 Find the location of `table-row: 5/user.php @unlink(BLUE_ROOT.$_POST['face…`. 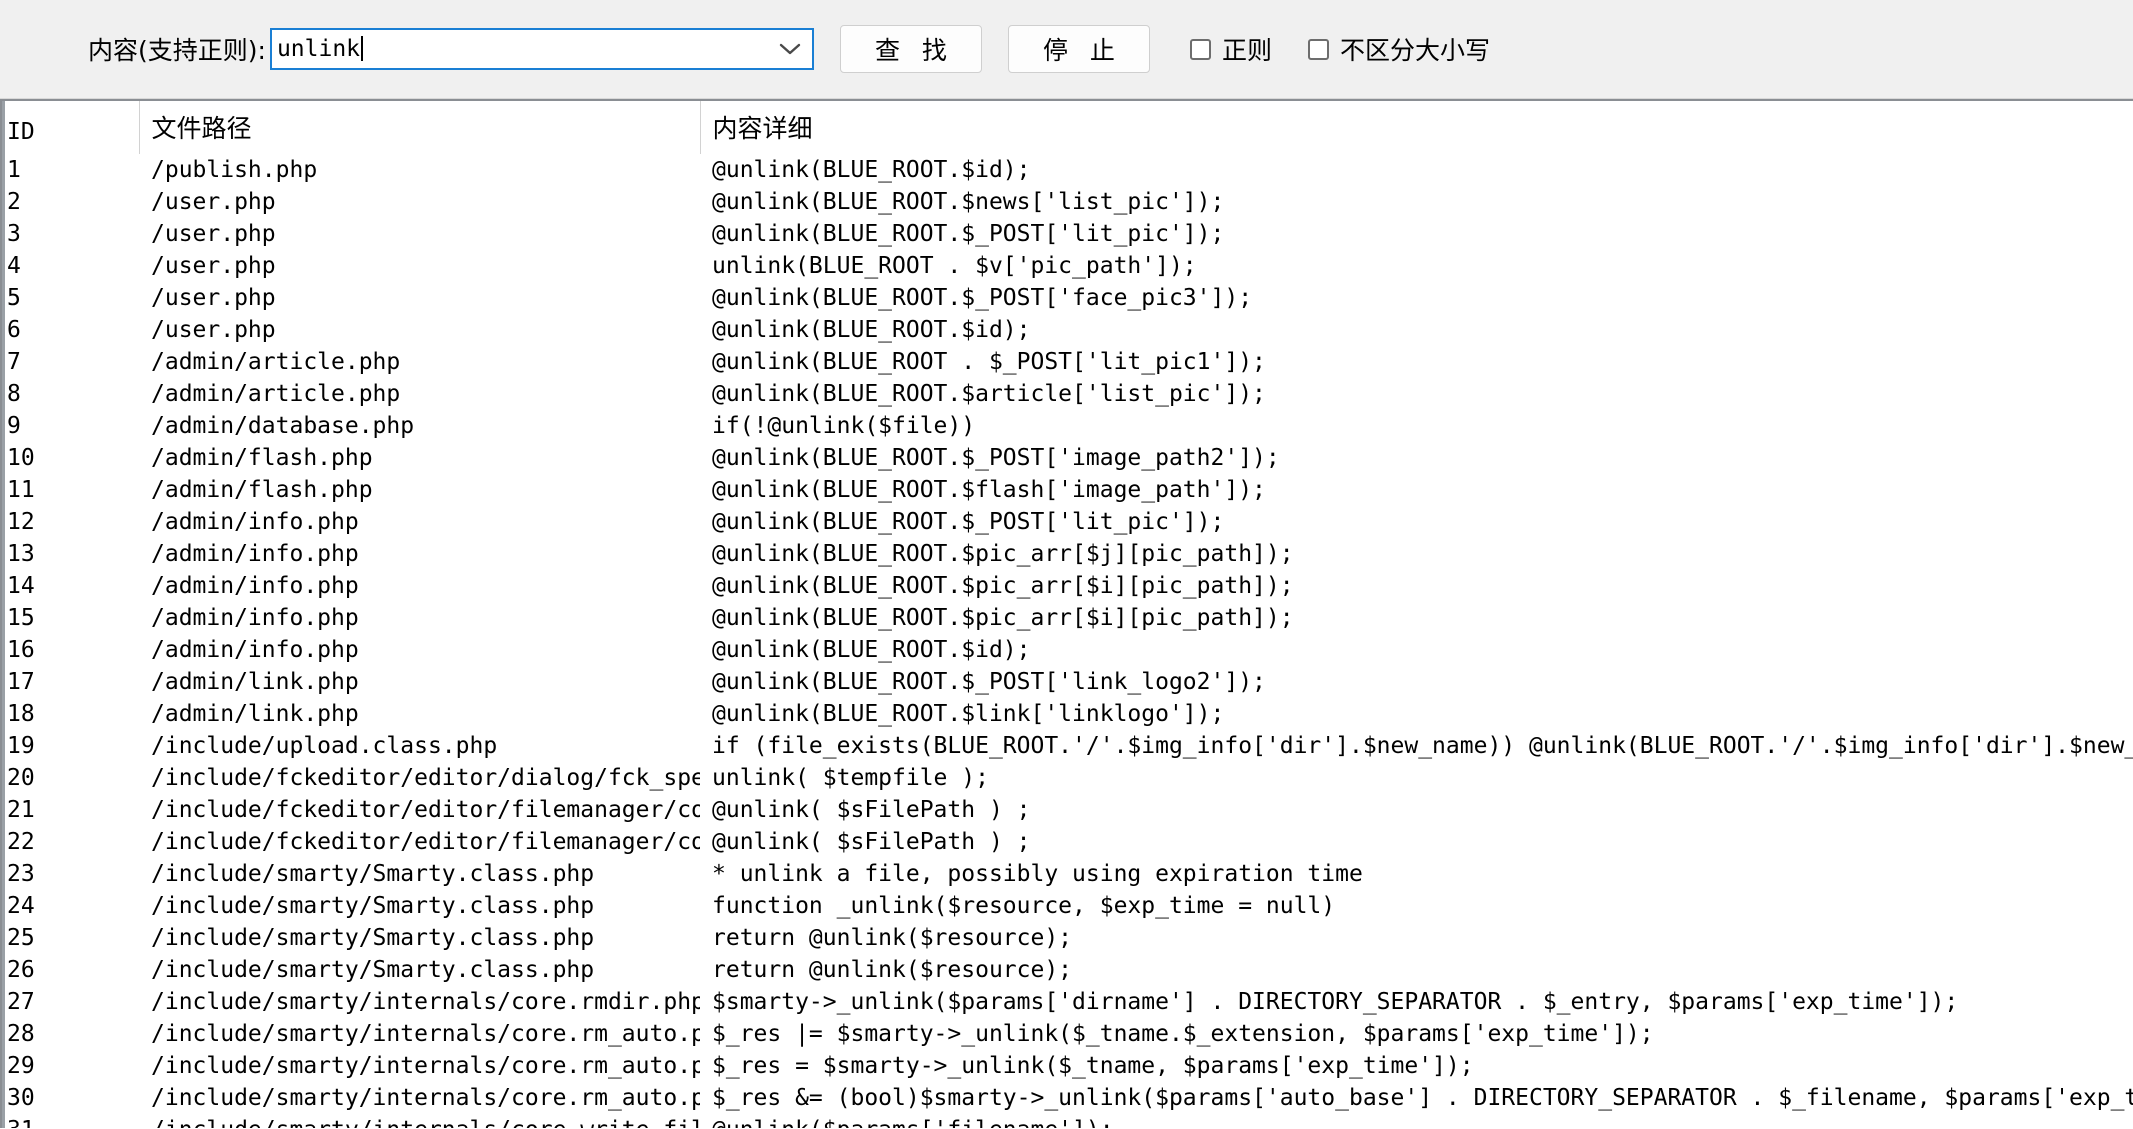

table-row: 5/user.php @unlink(BLUE_ROOT.$_POST['face… is located at coordinates (1067, 298).